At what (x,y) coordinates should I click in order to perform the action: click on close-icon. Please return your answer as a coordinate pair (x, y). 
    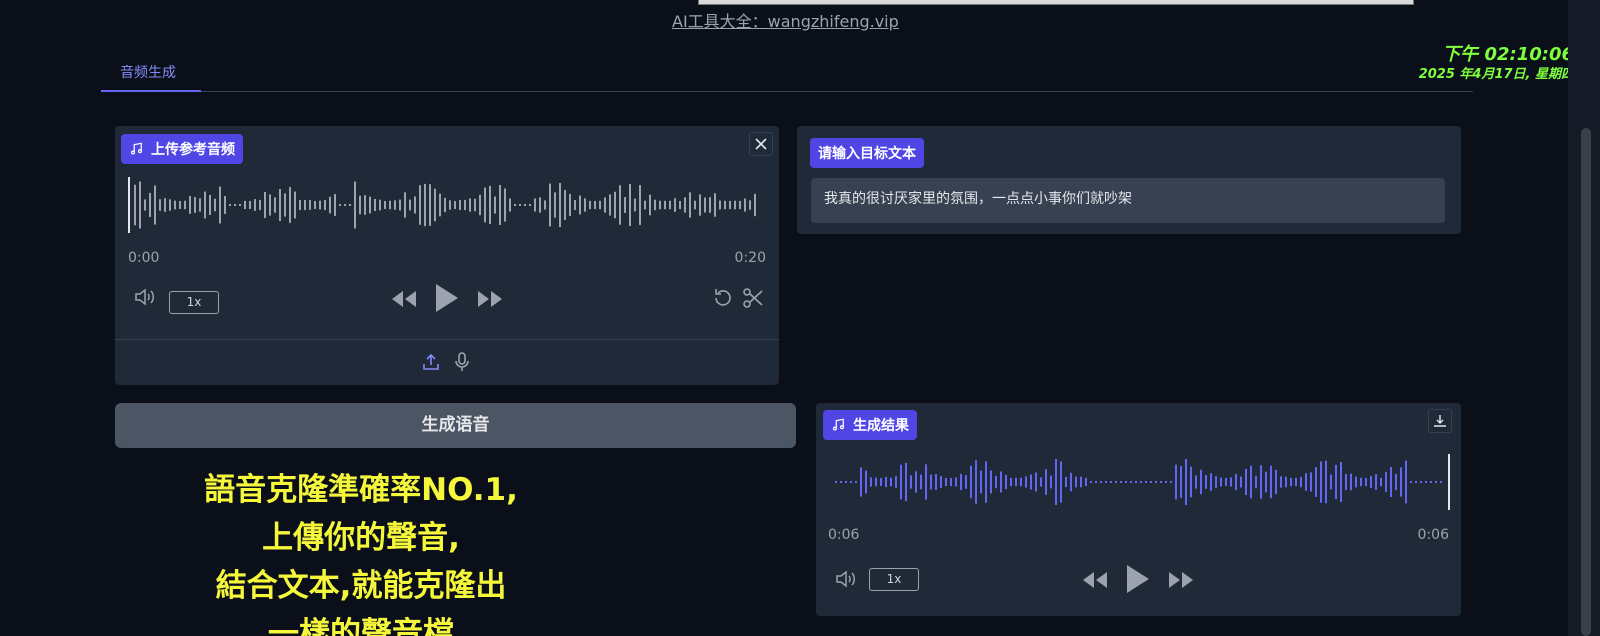
    Looking at the image, I should click on (761, 144).